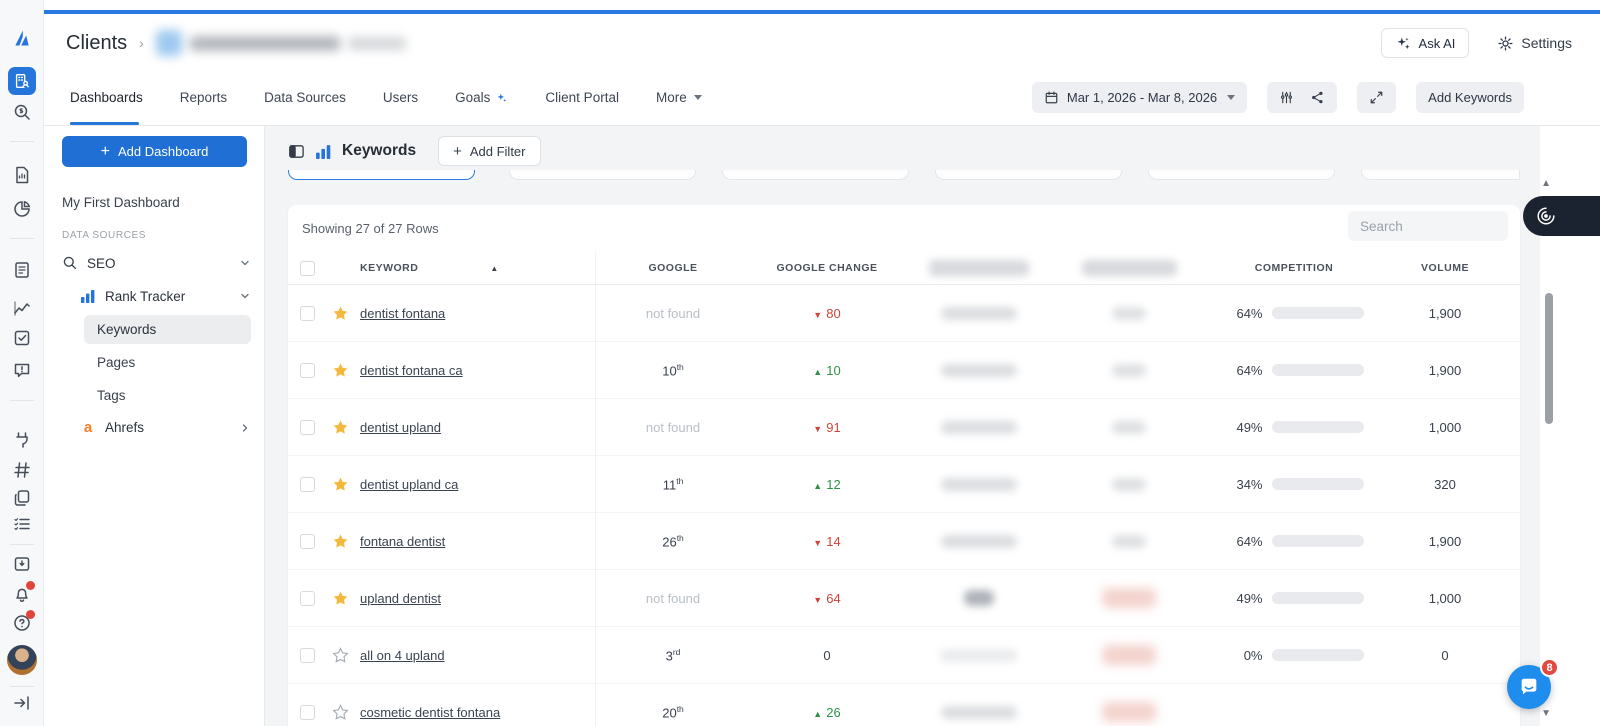  I want to click on inbox-download-icon, so click(22, 564).